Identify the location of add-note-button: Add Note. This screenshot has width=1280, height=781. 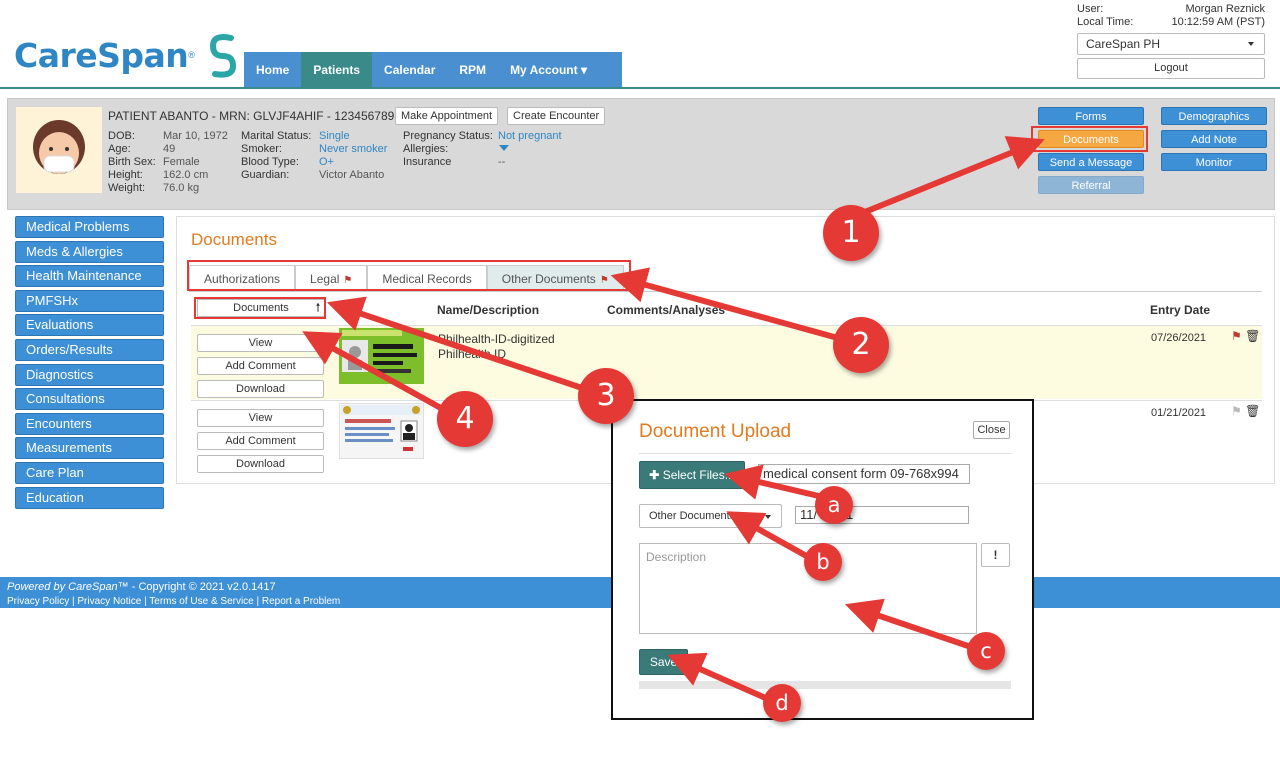
(1214, 139).